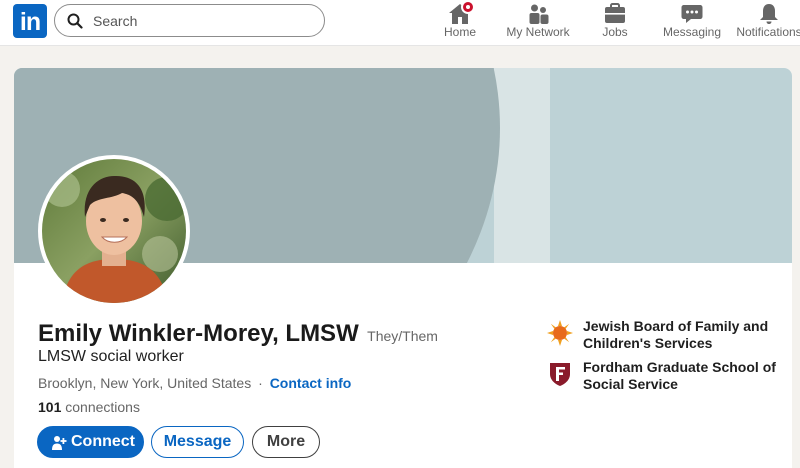 The image size is (800, 468). I want to click on message-button: Message, so click(197, 442).